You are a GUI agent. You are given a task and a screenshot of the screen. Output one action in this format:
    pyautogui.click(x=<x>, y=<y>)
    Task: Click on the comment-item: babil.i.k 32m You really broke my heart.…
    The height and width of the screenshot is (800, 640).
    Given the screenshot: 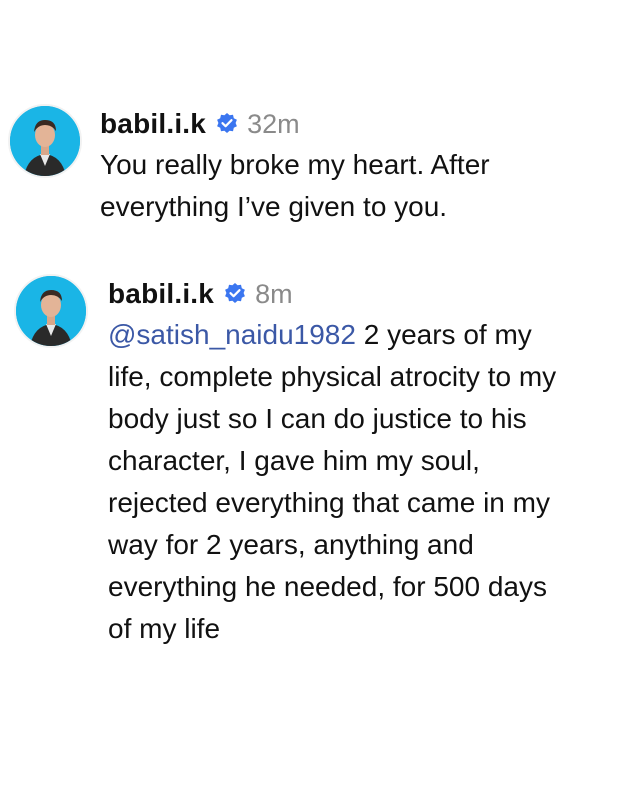 What is the action you would take?
    pyautogui.click(x=294, y=166)
    